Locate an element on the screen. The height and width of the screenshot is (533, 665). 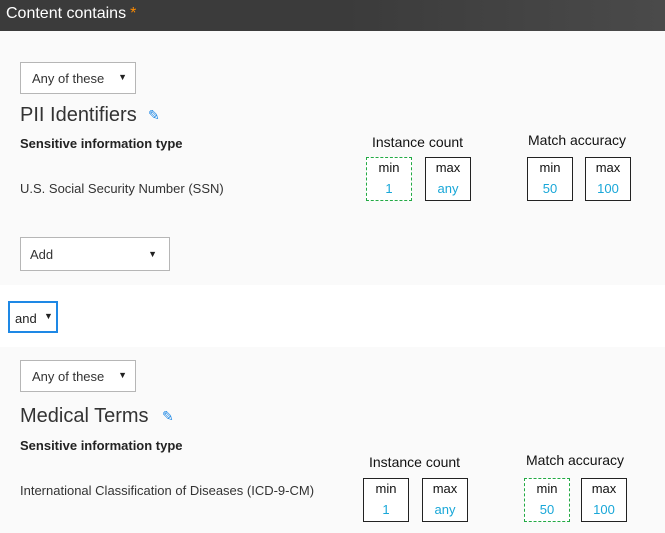
section-title: Content contains * is located at coordinates (71, 13).